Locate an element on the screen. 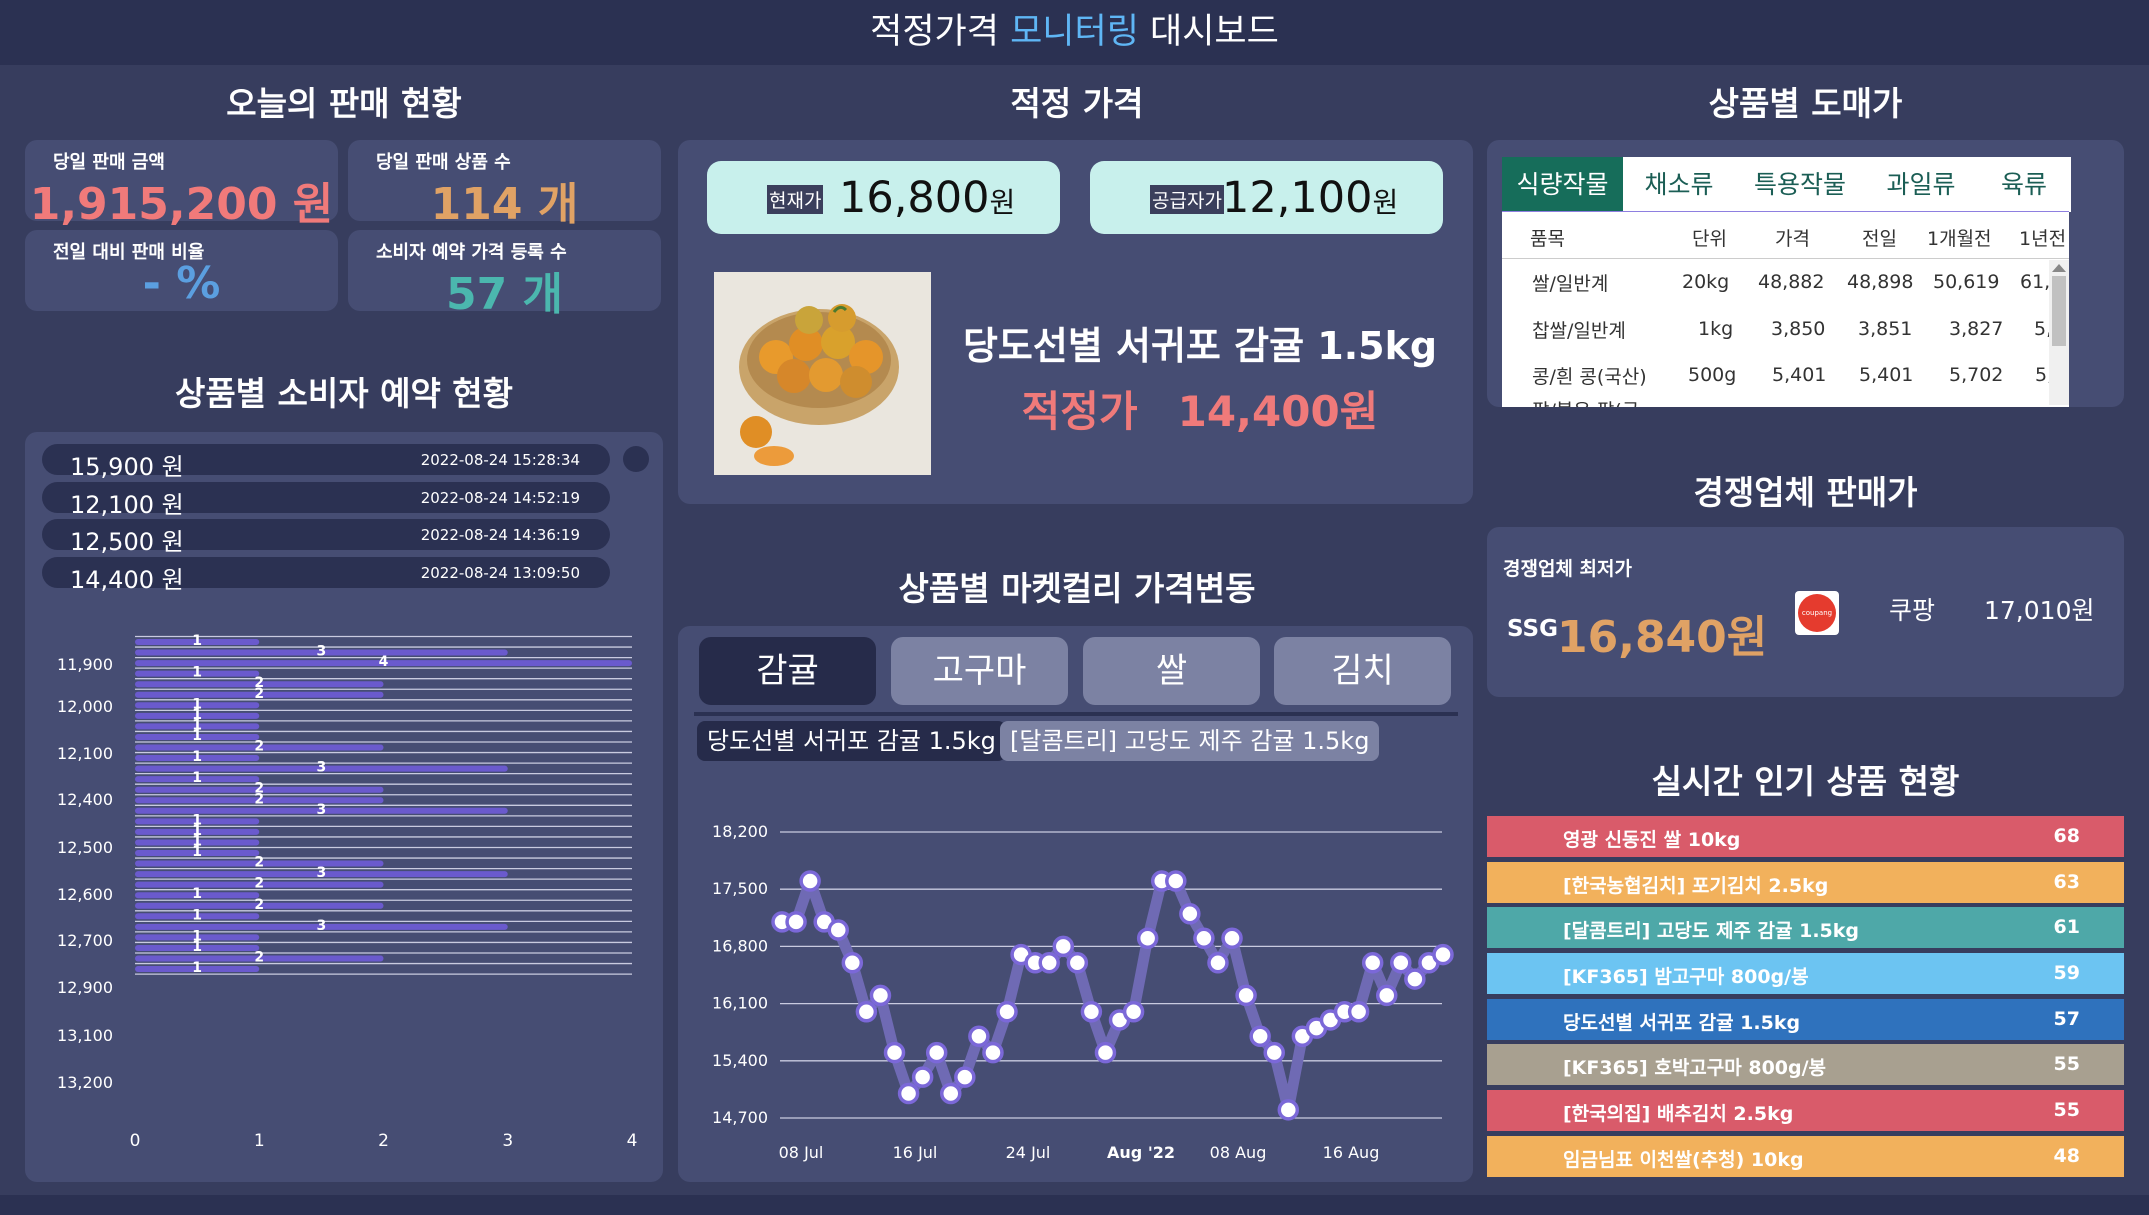  supply-price-pill: 공급자가 12,100원 is located at coordinates (1266, 197).